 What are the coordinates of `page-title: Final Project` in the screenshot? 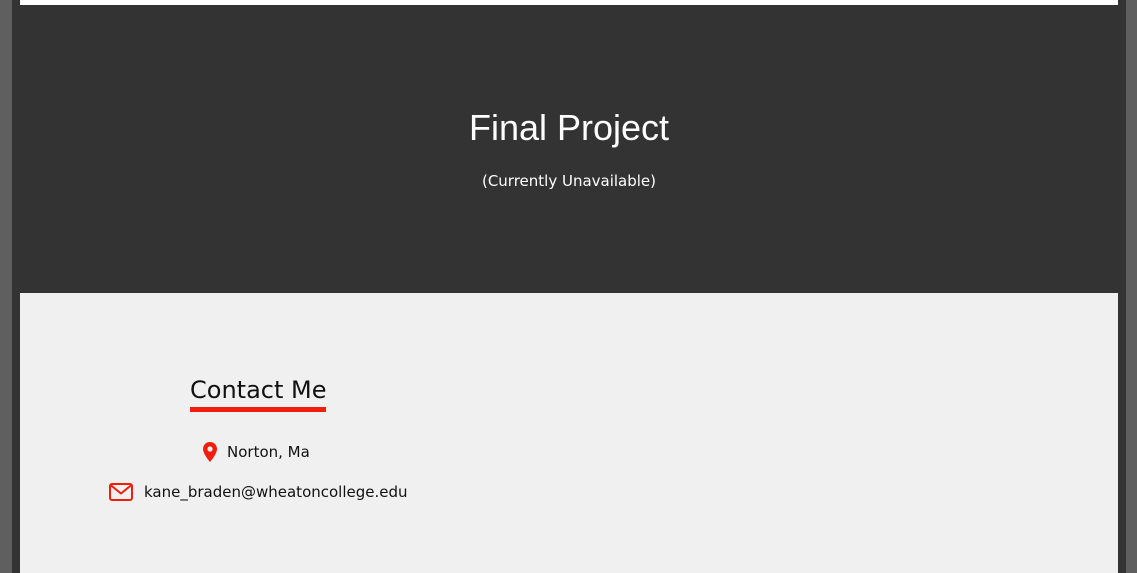 It's located at (569, 127).